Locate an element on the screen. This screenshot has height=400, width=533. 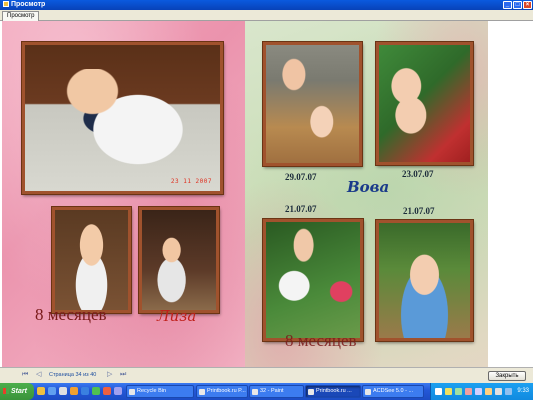
quicklaunch-tool-icon is located at coordinates (118, 391).